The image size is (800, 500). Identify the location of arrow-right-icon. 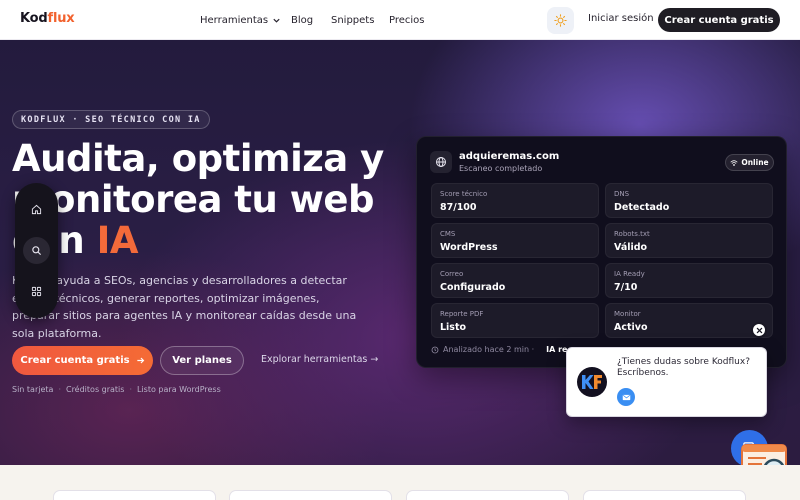
(140, 360).